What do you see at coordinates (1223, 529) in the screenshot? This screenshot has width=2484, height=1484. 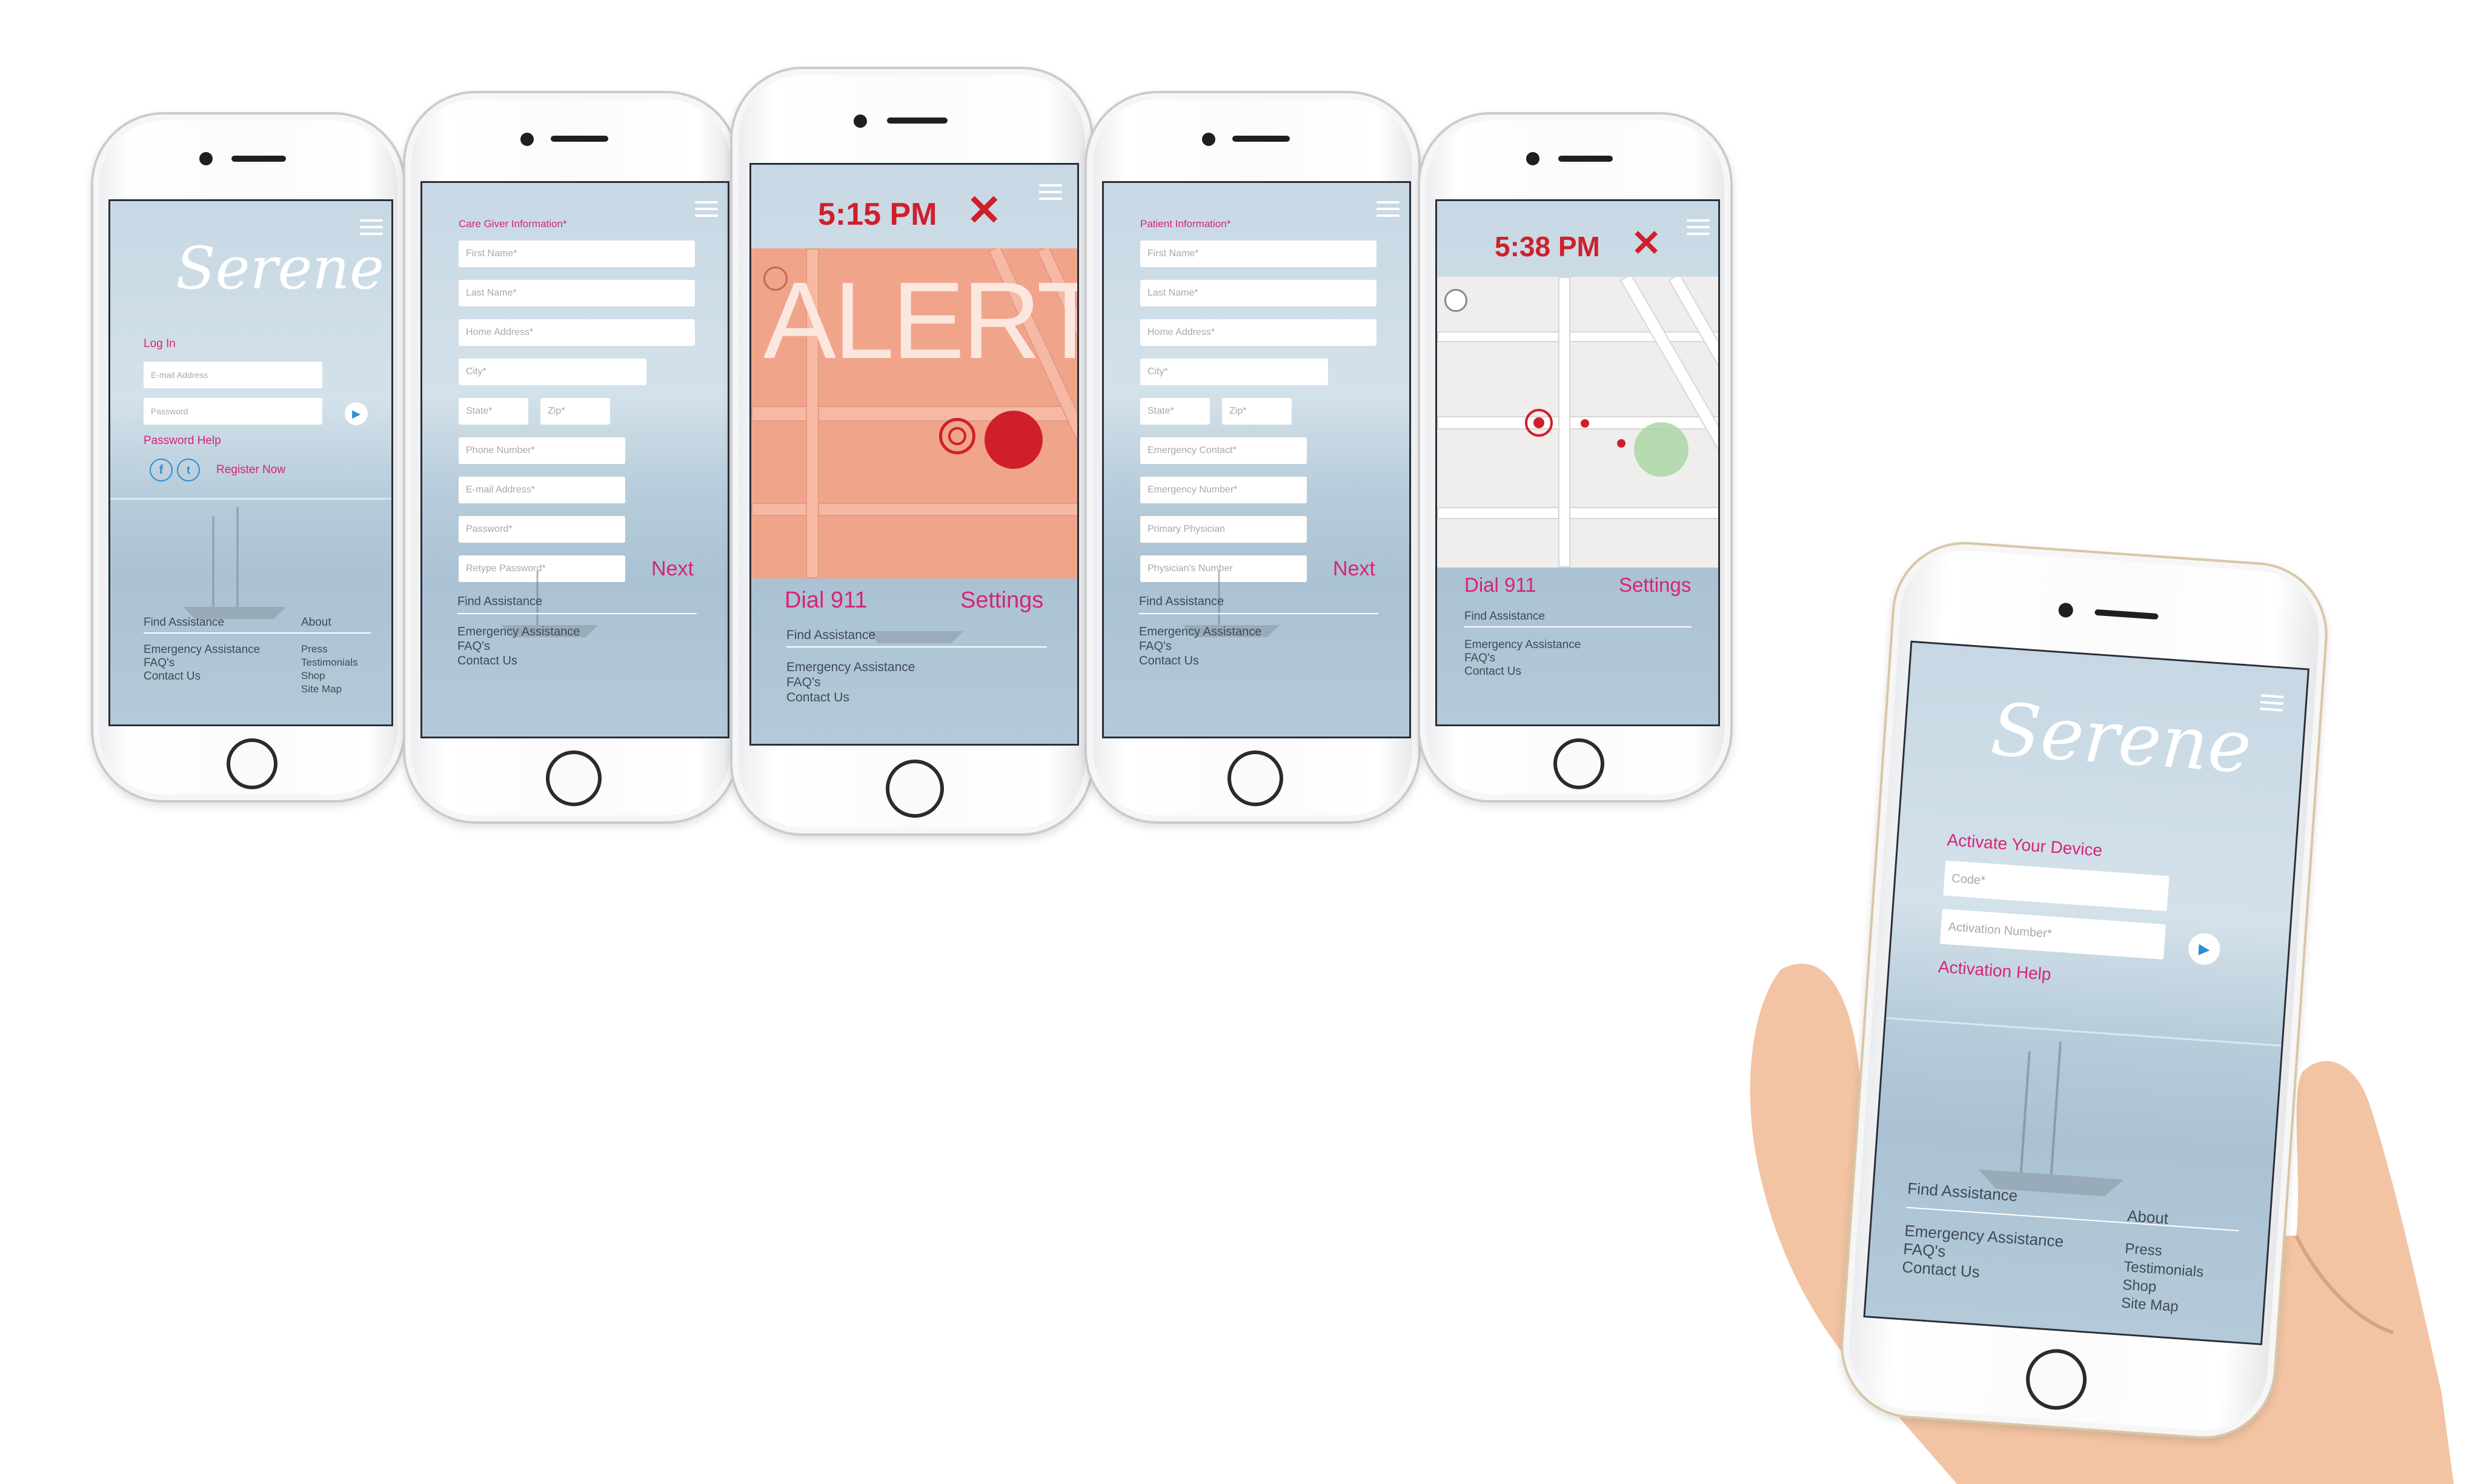 I see `primary-physician-field: Primary Physician` at bounding box center [1223, 529].